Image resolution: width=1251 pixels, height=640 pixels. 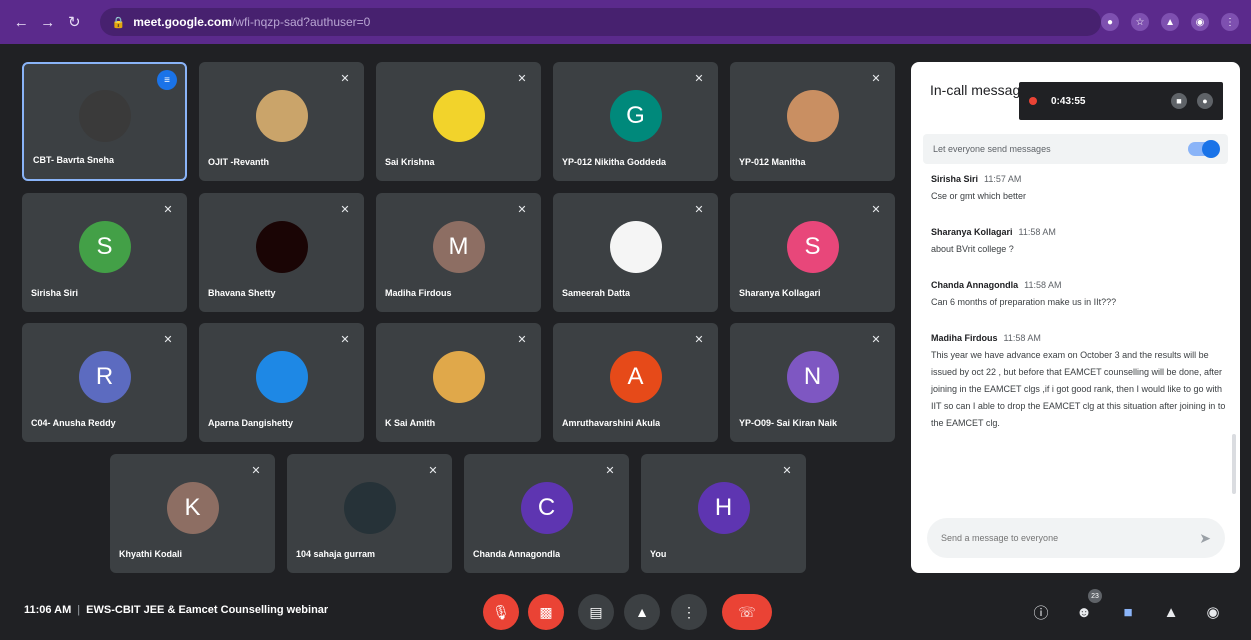 I want to click on extensions-icon: ▲, so click(x=1170, y=22).